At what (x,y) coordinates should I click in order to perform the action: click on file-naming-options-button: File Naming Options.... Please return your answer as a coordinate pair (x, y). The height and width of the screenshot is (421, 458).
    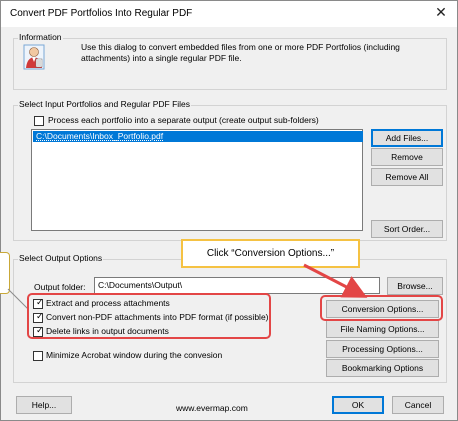
    Looking at the image, I should click on (382, 329).